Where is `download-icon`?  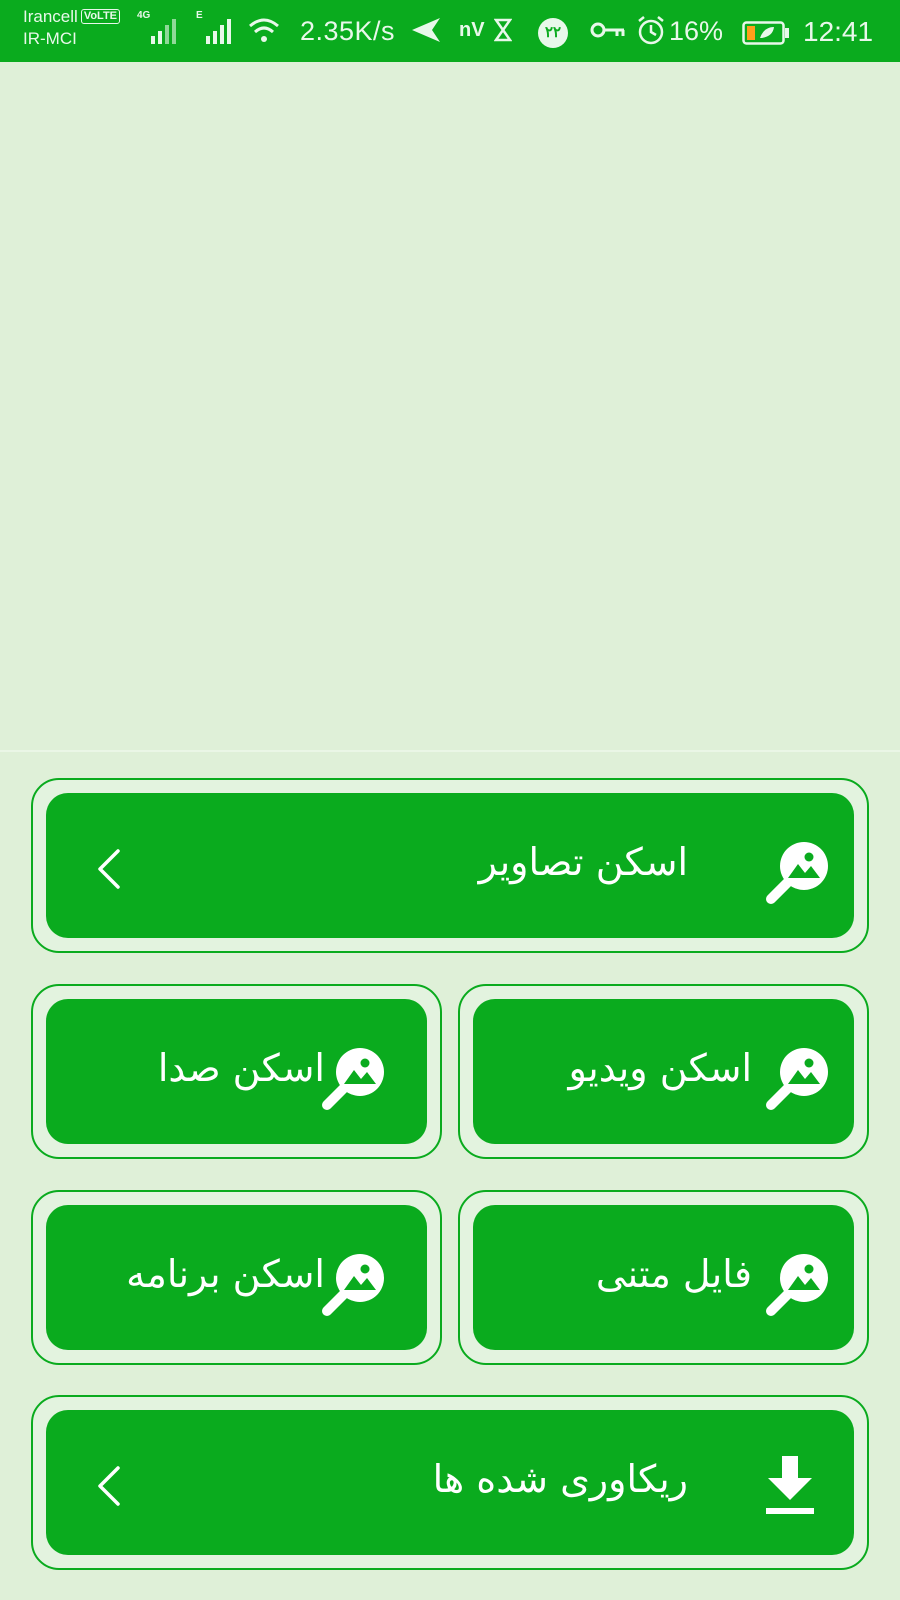
download-icon is located at coordinates (790, 1485).